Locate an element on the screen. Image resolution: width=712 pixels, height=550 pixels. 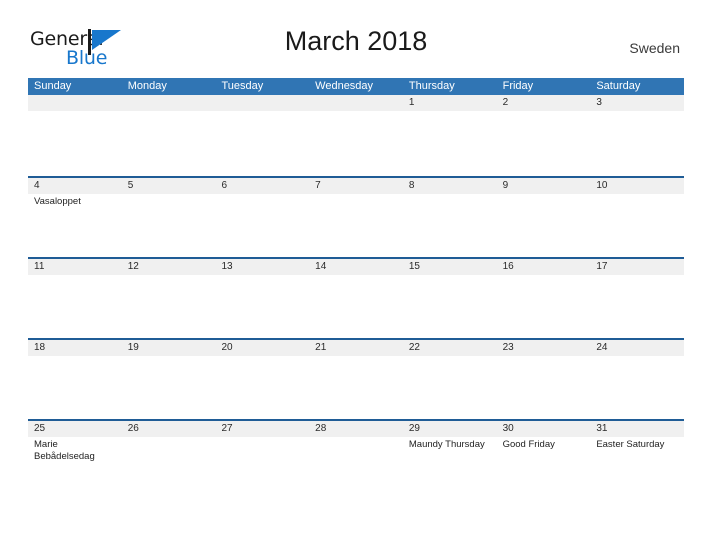
day-number: 16 is located at coordinates (544, 267).